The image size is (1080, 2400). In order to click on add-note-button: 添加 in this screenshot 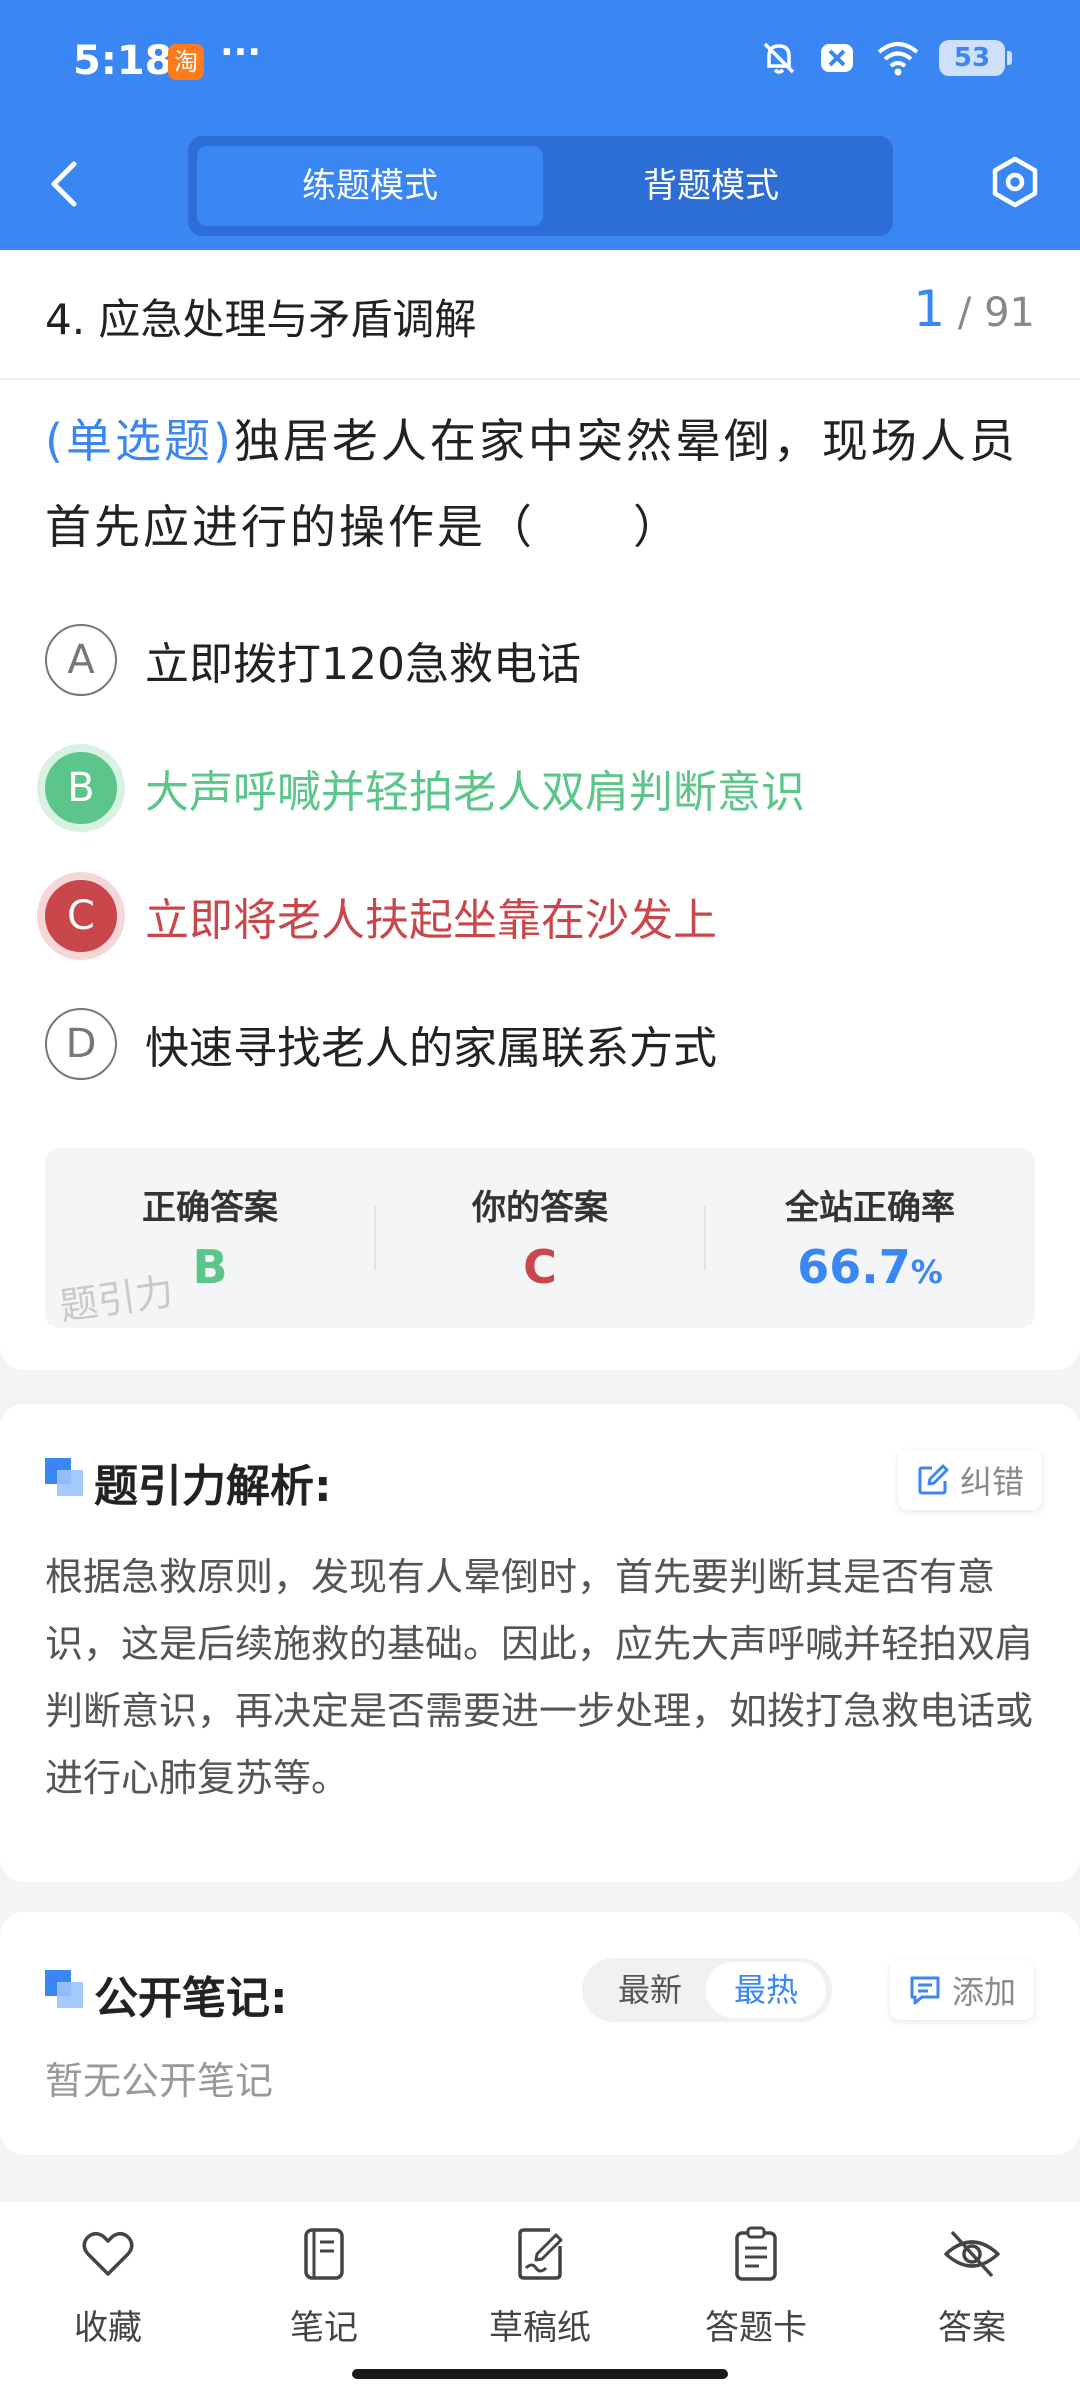, I will do `click(962, 1990)`.